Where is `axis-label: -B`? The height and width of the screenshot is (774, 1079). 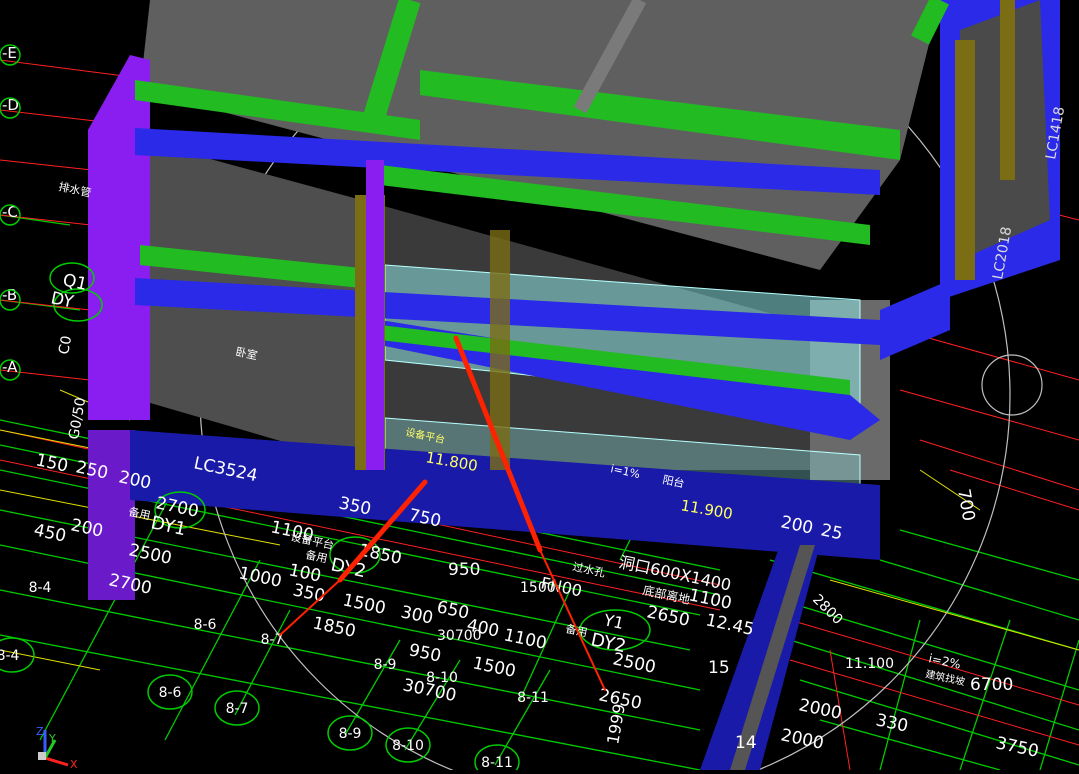
axis-label: -B is located at coordinates (9, 295).